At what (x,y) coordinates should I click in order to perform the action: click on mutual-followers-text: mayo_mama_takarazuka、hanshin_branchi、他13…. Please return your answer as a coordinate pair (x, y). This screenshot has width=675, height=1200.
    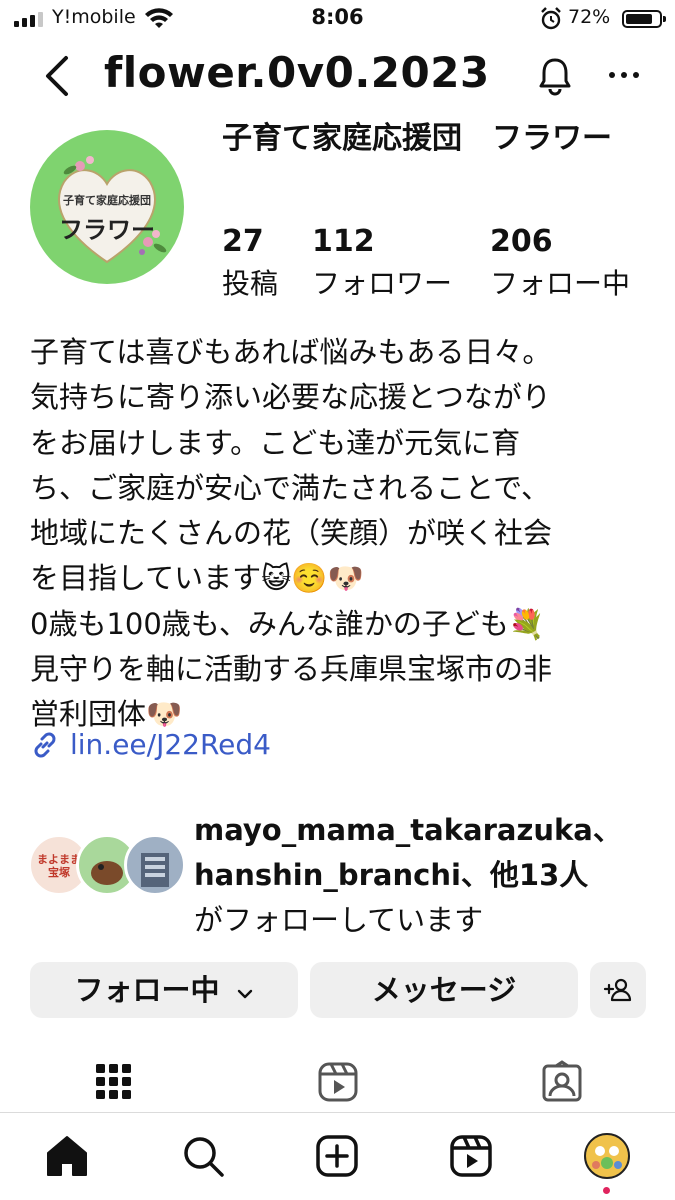
    Looking at the image, I should click on (424, 875).